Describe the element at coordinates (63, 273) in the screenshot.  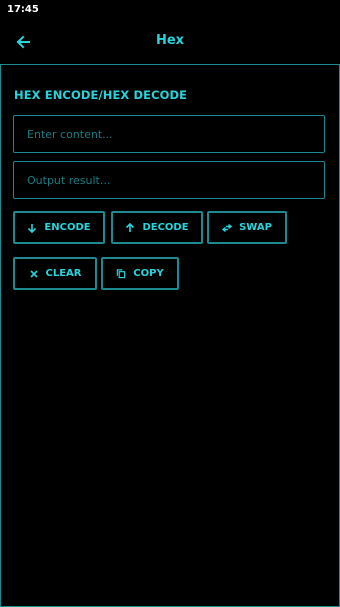
I see `clear-button-label: CLEAR` at that location.